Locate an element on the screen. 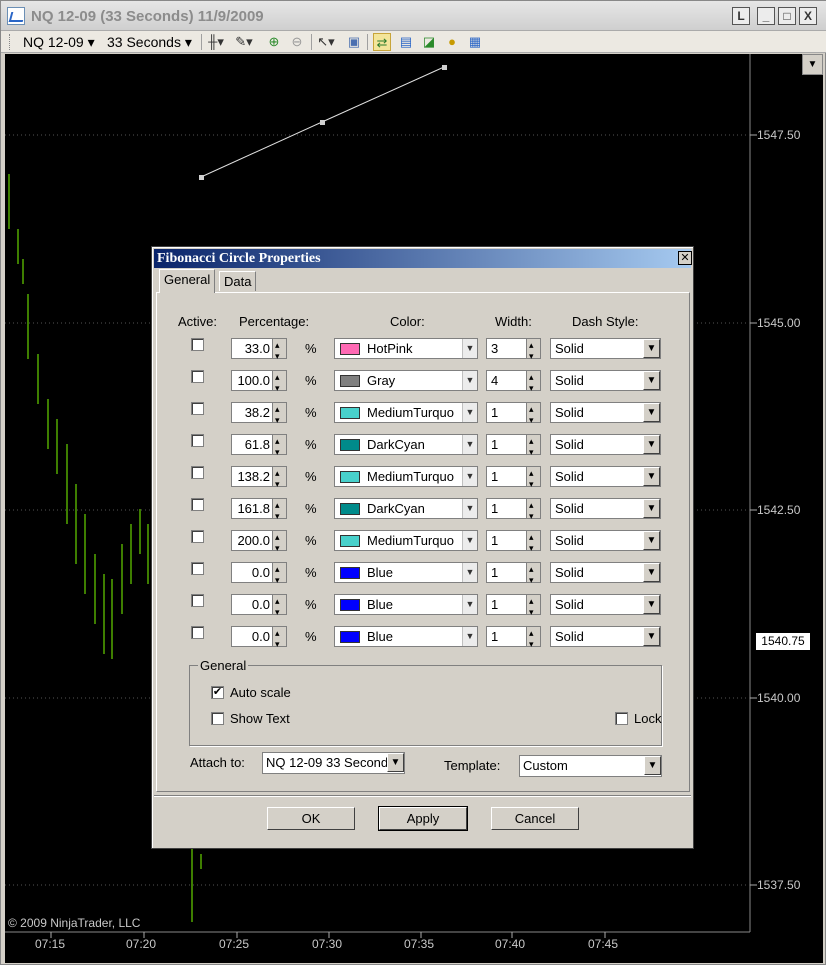 The image size is (826, 965). percentage-input: 38.2 is located at coordinates (259, 415).